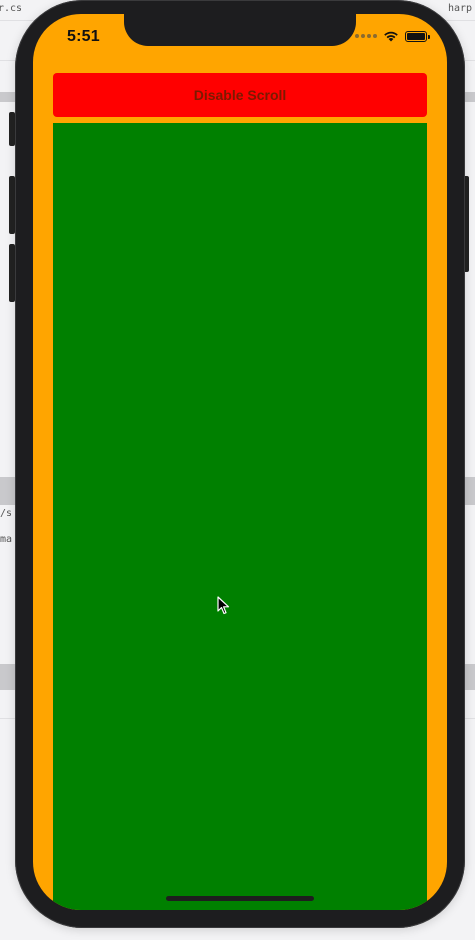 This screenshot has width=475, height=940. What do you see at coordinates (83, 36) in the screenshot?
I see `status-time: 5:51` at bounding box center [83, 36].